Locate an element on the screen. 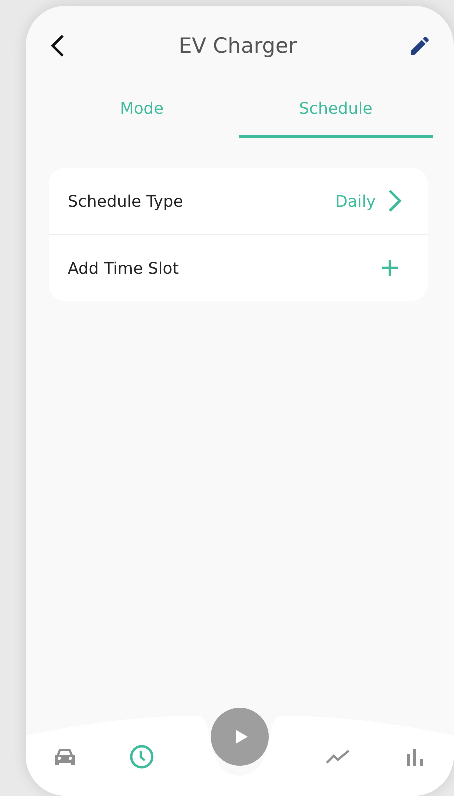 This screenshot has height=796, width=454. play-icon is located at coordinates (242, 737).